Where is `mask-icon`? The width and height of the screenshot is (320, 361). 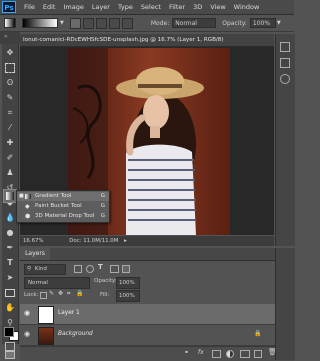
mask-icon is located at coordinates (216, 354).